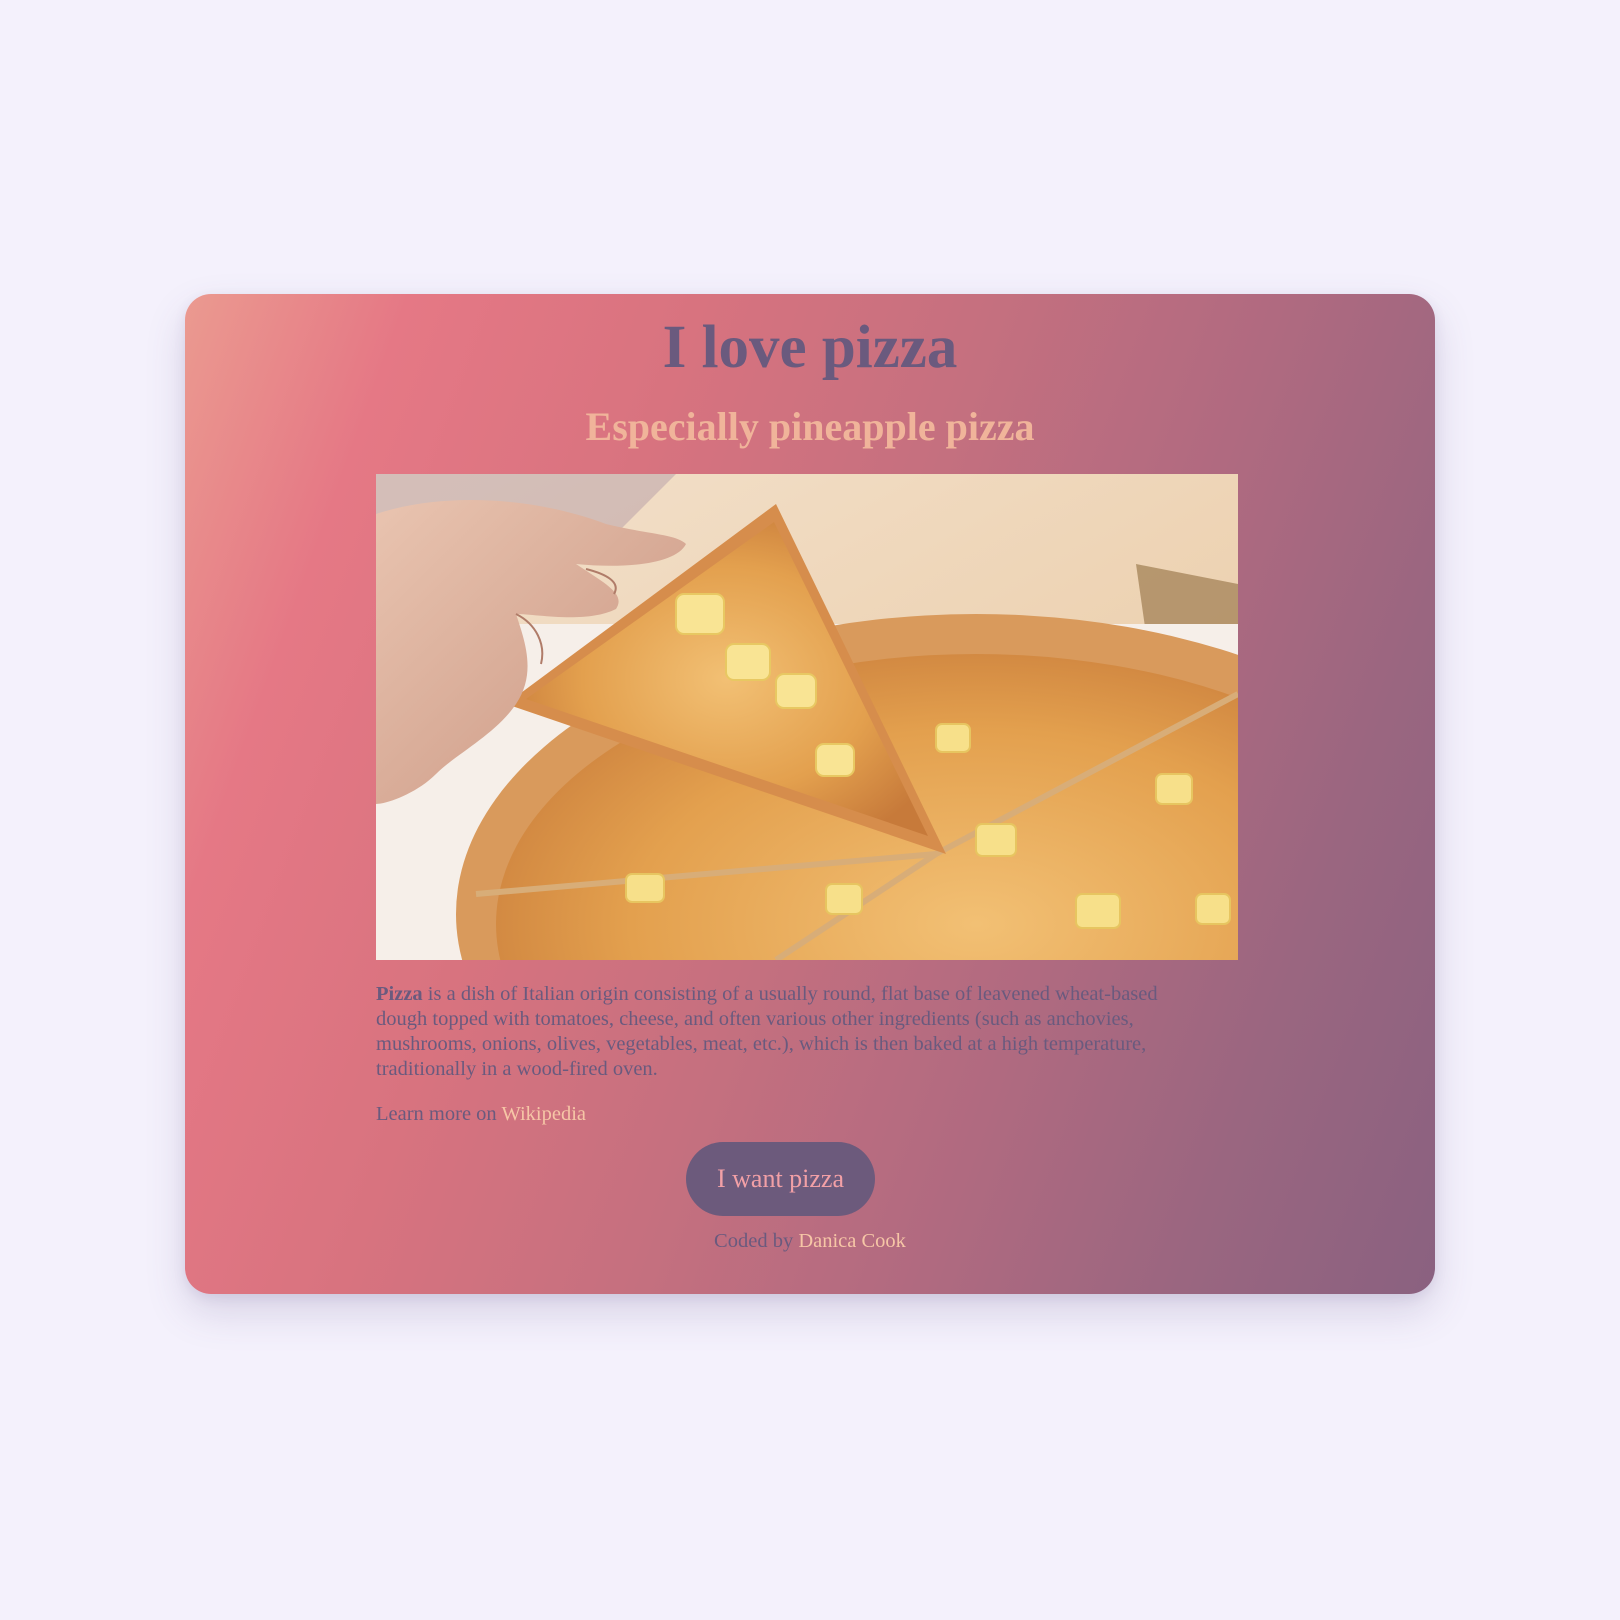  What do you see at coordinates (543, 1114) in the screenshot?
I see `wikipedia-link: Wikipedia` at bounding box center [543, 1114].